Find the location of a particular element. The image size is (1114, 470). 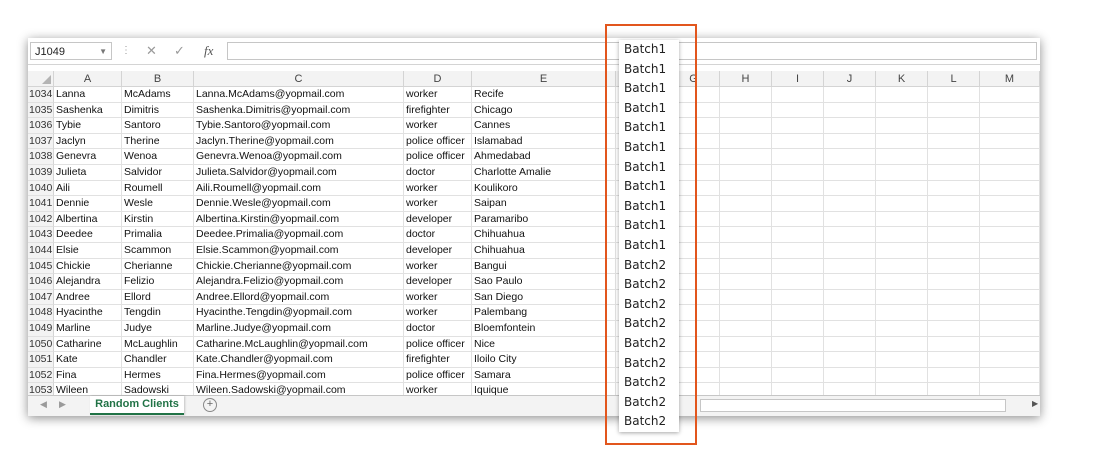

column-header-b: B is located at coordinates (158, 79).